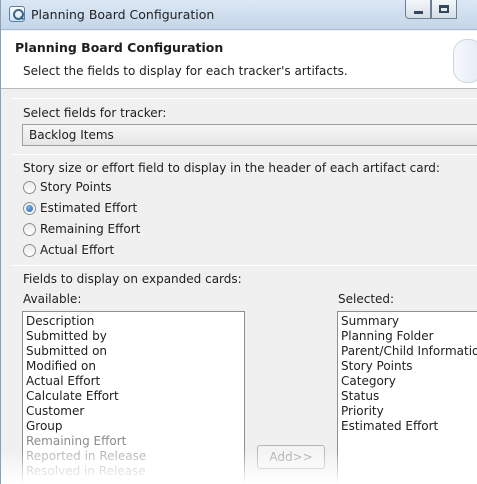 The image size is (477, 484). I want to click on list-item: Remaining Effort, so click(133, 441).